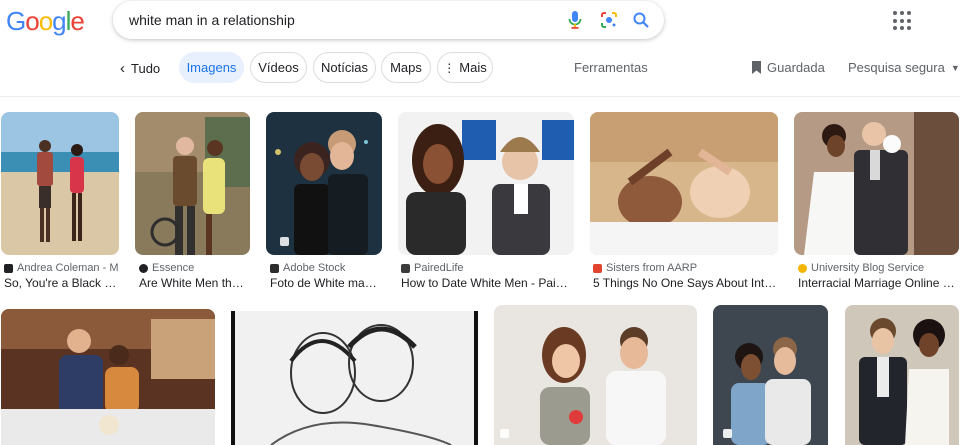 Image resolution: width=960 pixels, height=445 pixels. I want to click on search-box, so click(388, 20).